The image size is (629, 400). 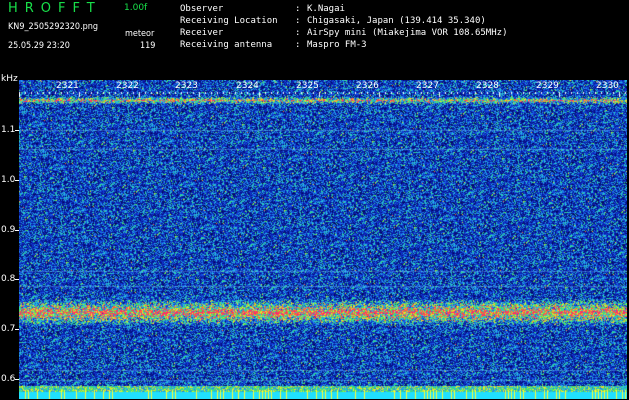 I want to click on x-tick-label: 2326, so click(x=367, y=86).